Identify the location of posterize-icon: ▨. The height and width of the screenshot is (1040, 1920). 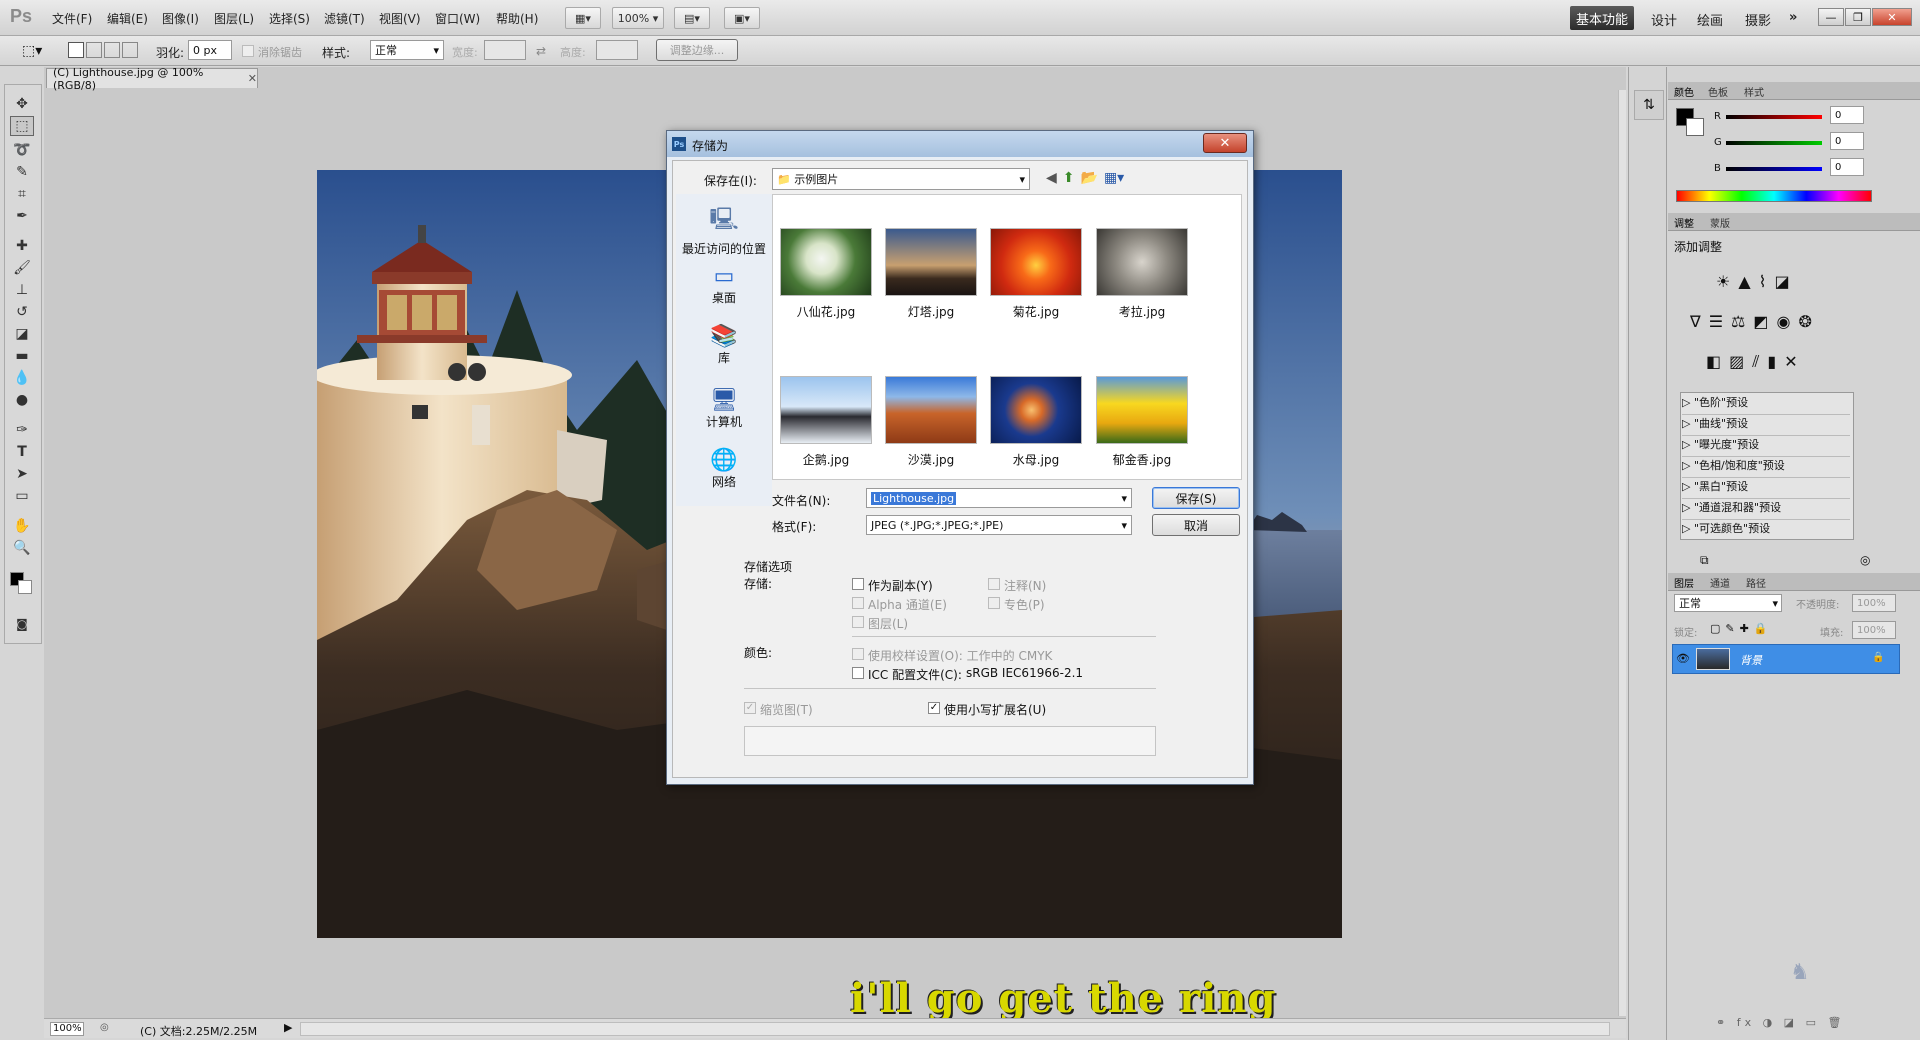
(1736, 362).